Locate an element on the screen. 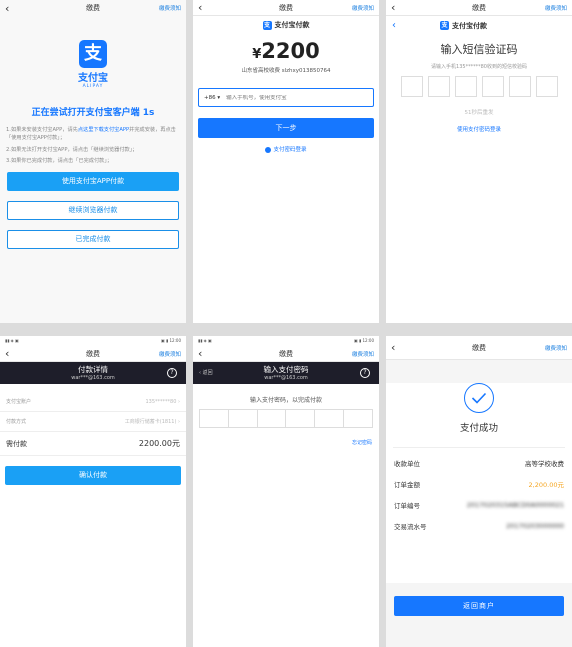 The image size is (572, 647). row-value: 高等学校收费 is located at coordinates (544, 463).